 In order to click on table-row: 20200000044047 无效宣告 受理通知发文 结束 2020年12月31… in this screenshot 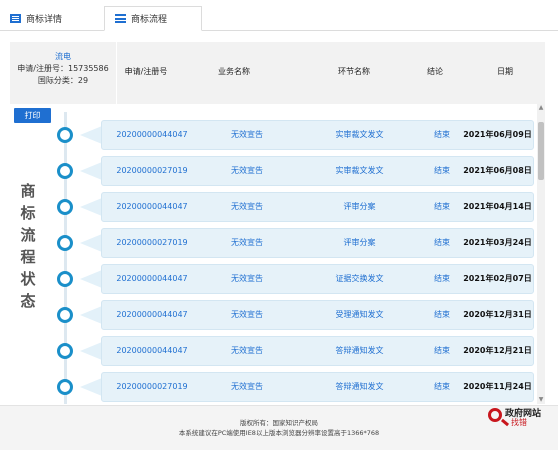, I will do `click(267, 315)`.